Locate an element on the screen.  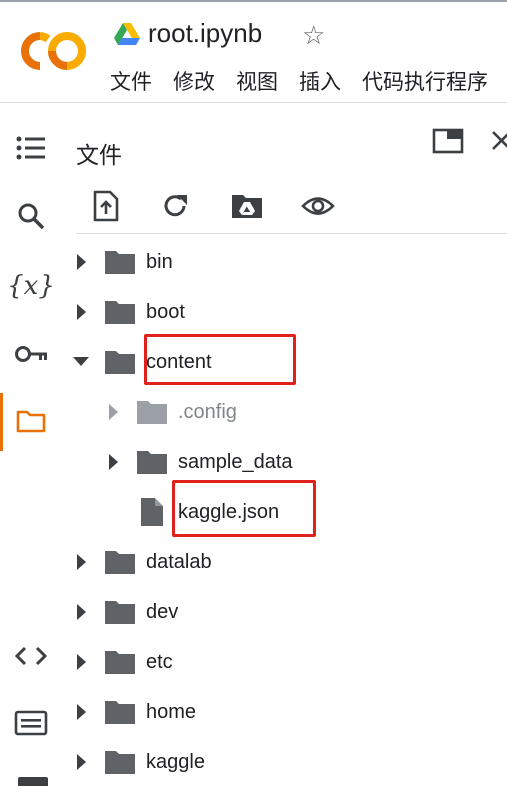
folder-row: sample_data is located at coordinates (198, 462).